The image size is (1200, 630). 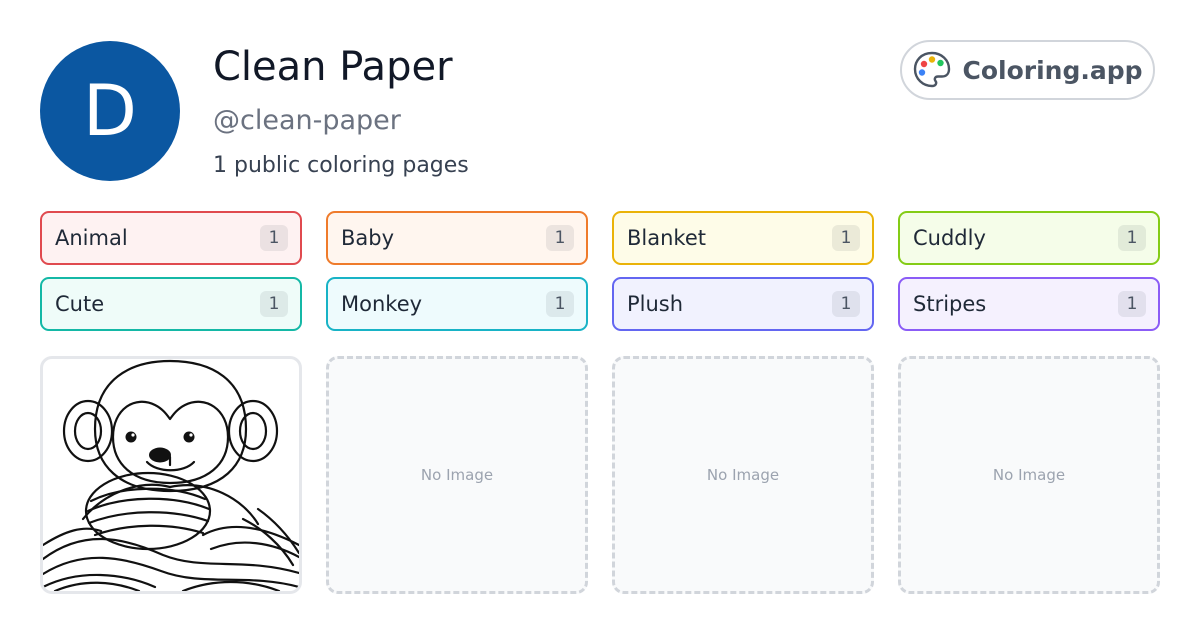 I want to click on avatar: D, so click(x=110, y=111).